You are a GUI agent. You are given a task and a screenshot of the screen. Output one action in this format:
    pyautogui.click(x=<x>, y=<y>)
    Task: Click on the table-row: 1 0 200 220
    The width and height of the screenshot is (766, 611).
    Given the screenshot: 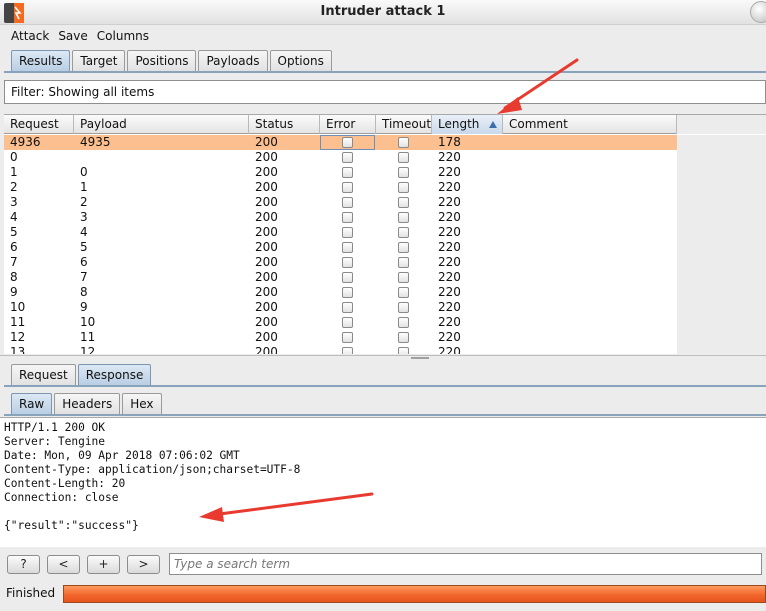 What is the action you would take?
    pyautogui.click(x=340, y=172)
    